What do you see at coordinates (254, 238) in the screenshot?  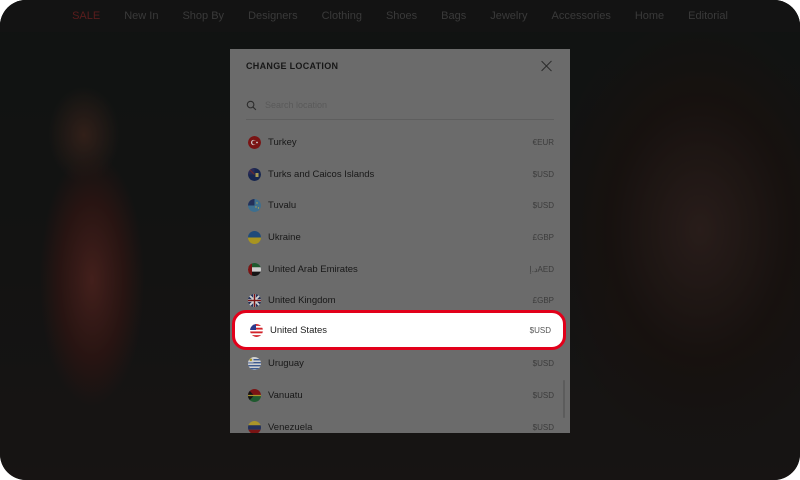 I see `ukraine-flag-icon` at bounding box center [254, 238].